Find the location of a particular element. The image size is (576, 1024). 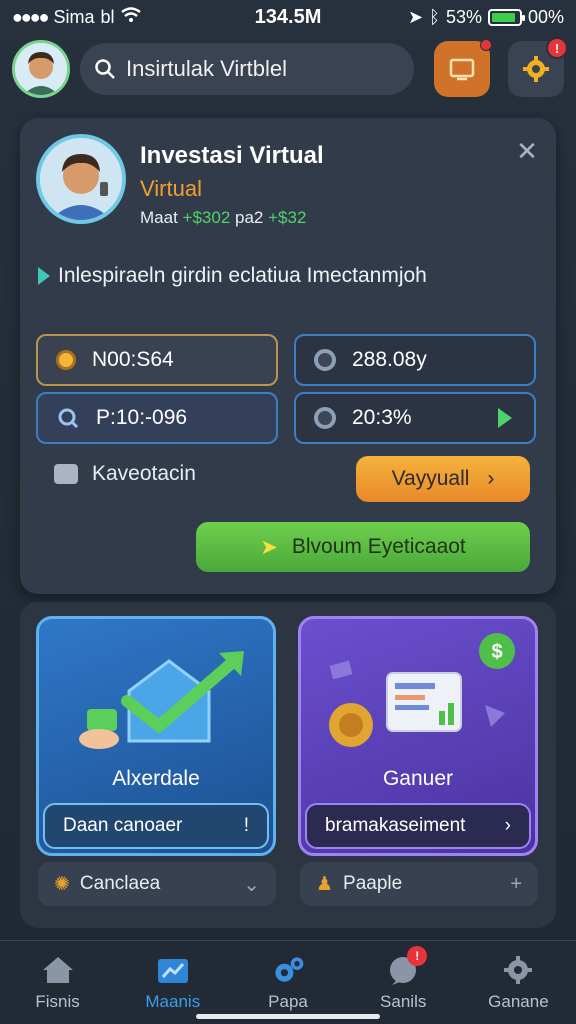

section-heading: Inlespiraeln girdin eclatiua Imectanmjoh is located at coordinates (232, 276).